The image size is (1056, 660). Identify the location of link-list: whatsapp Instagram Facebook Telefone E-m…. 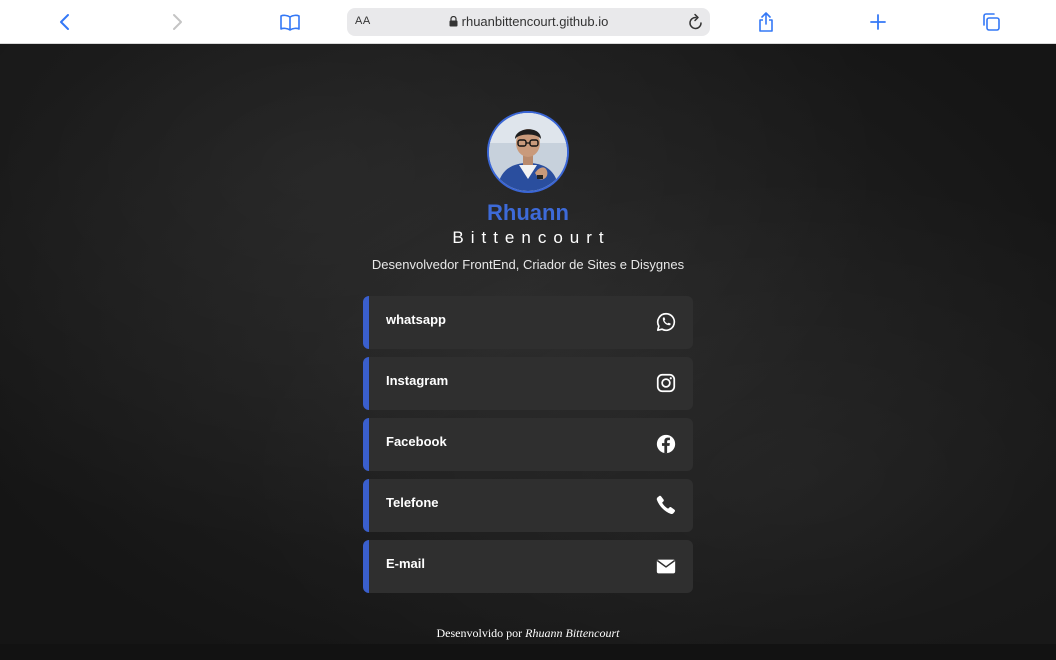
(528, 448).